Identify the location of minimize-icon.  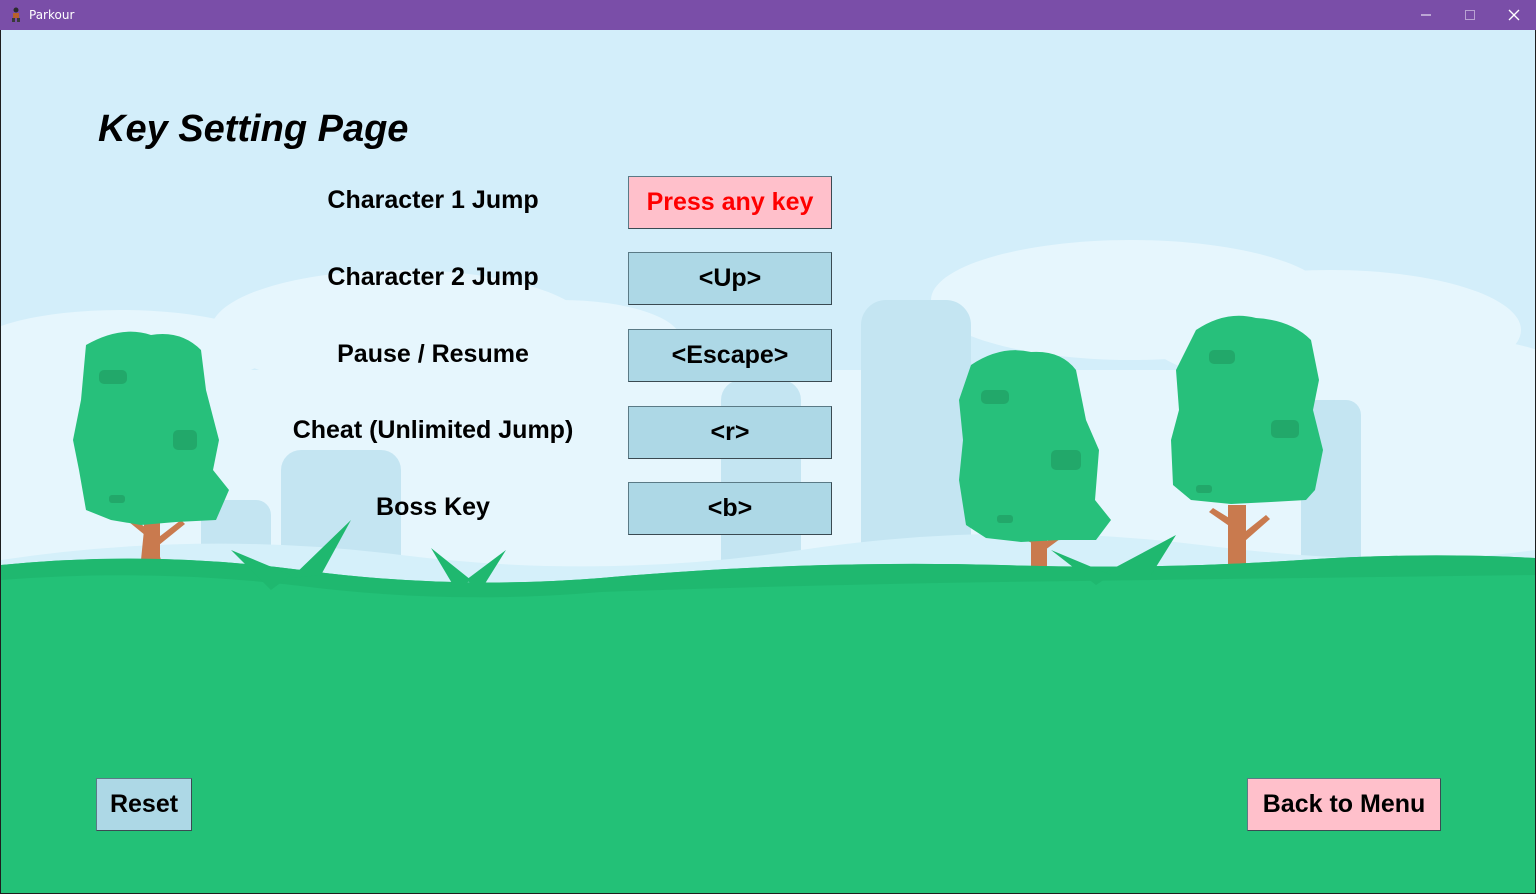
(1426, 15).